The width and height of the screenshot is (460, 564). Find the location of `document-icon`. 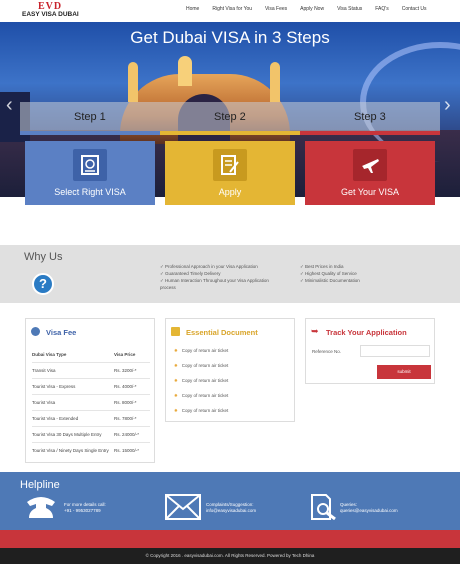

document-icon is located at coordinates (175, 331).